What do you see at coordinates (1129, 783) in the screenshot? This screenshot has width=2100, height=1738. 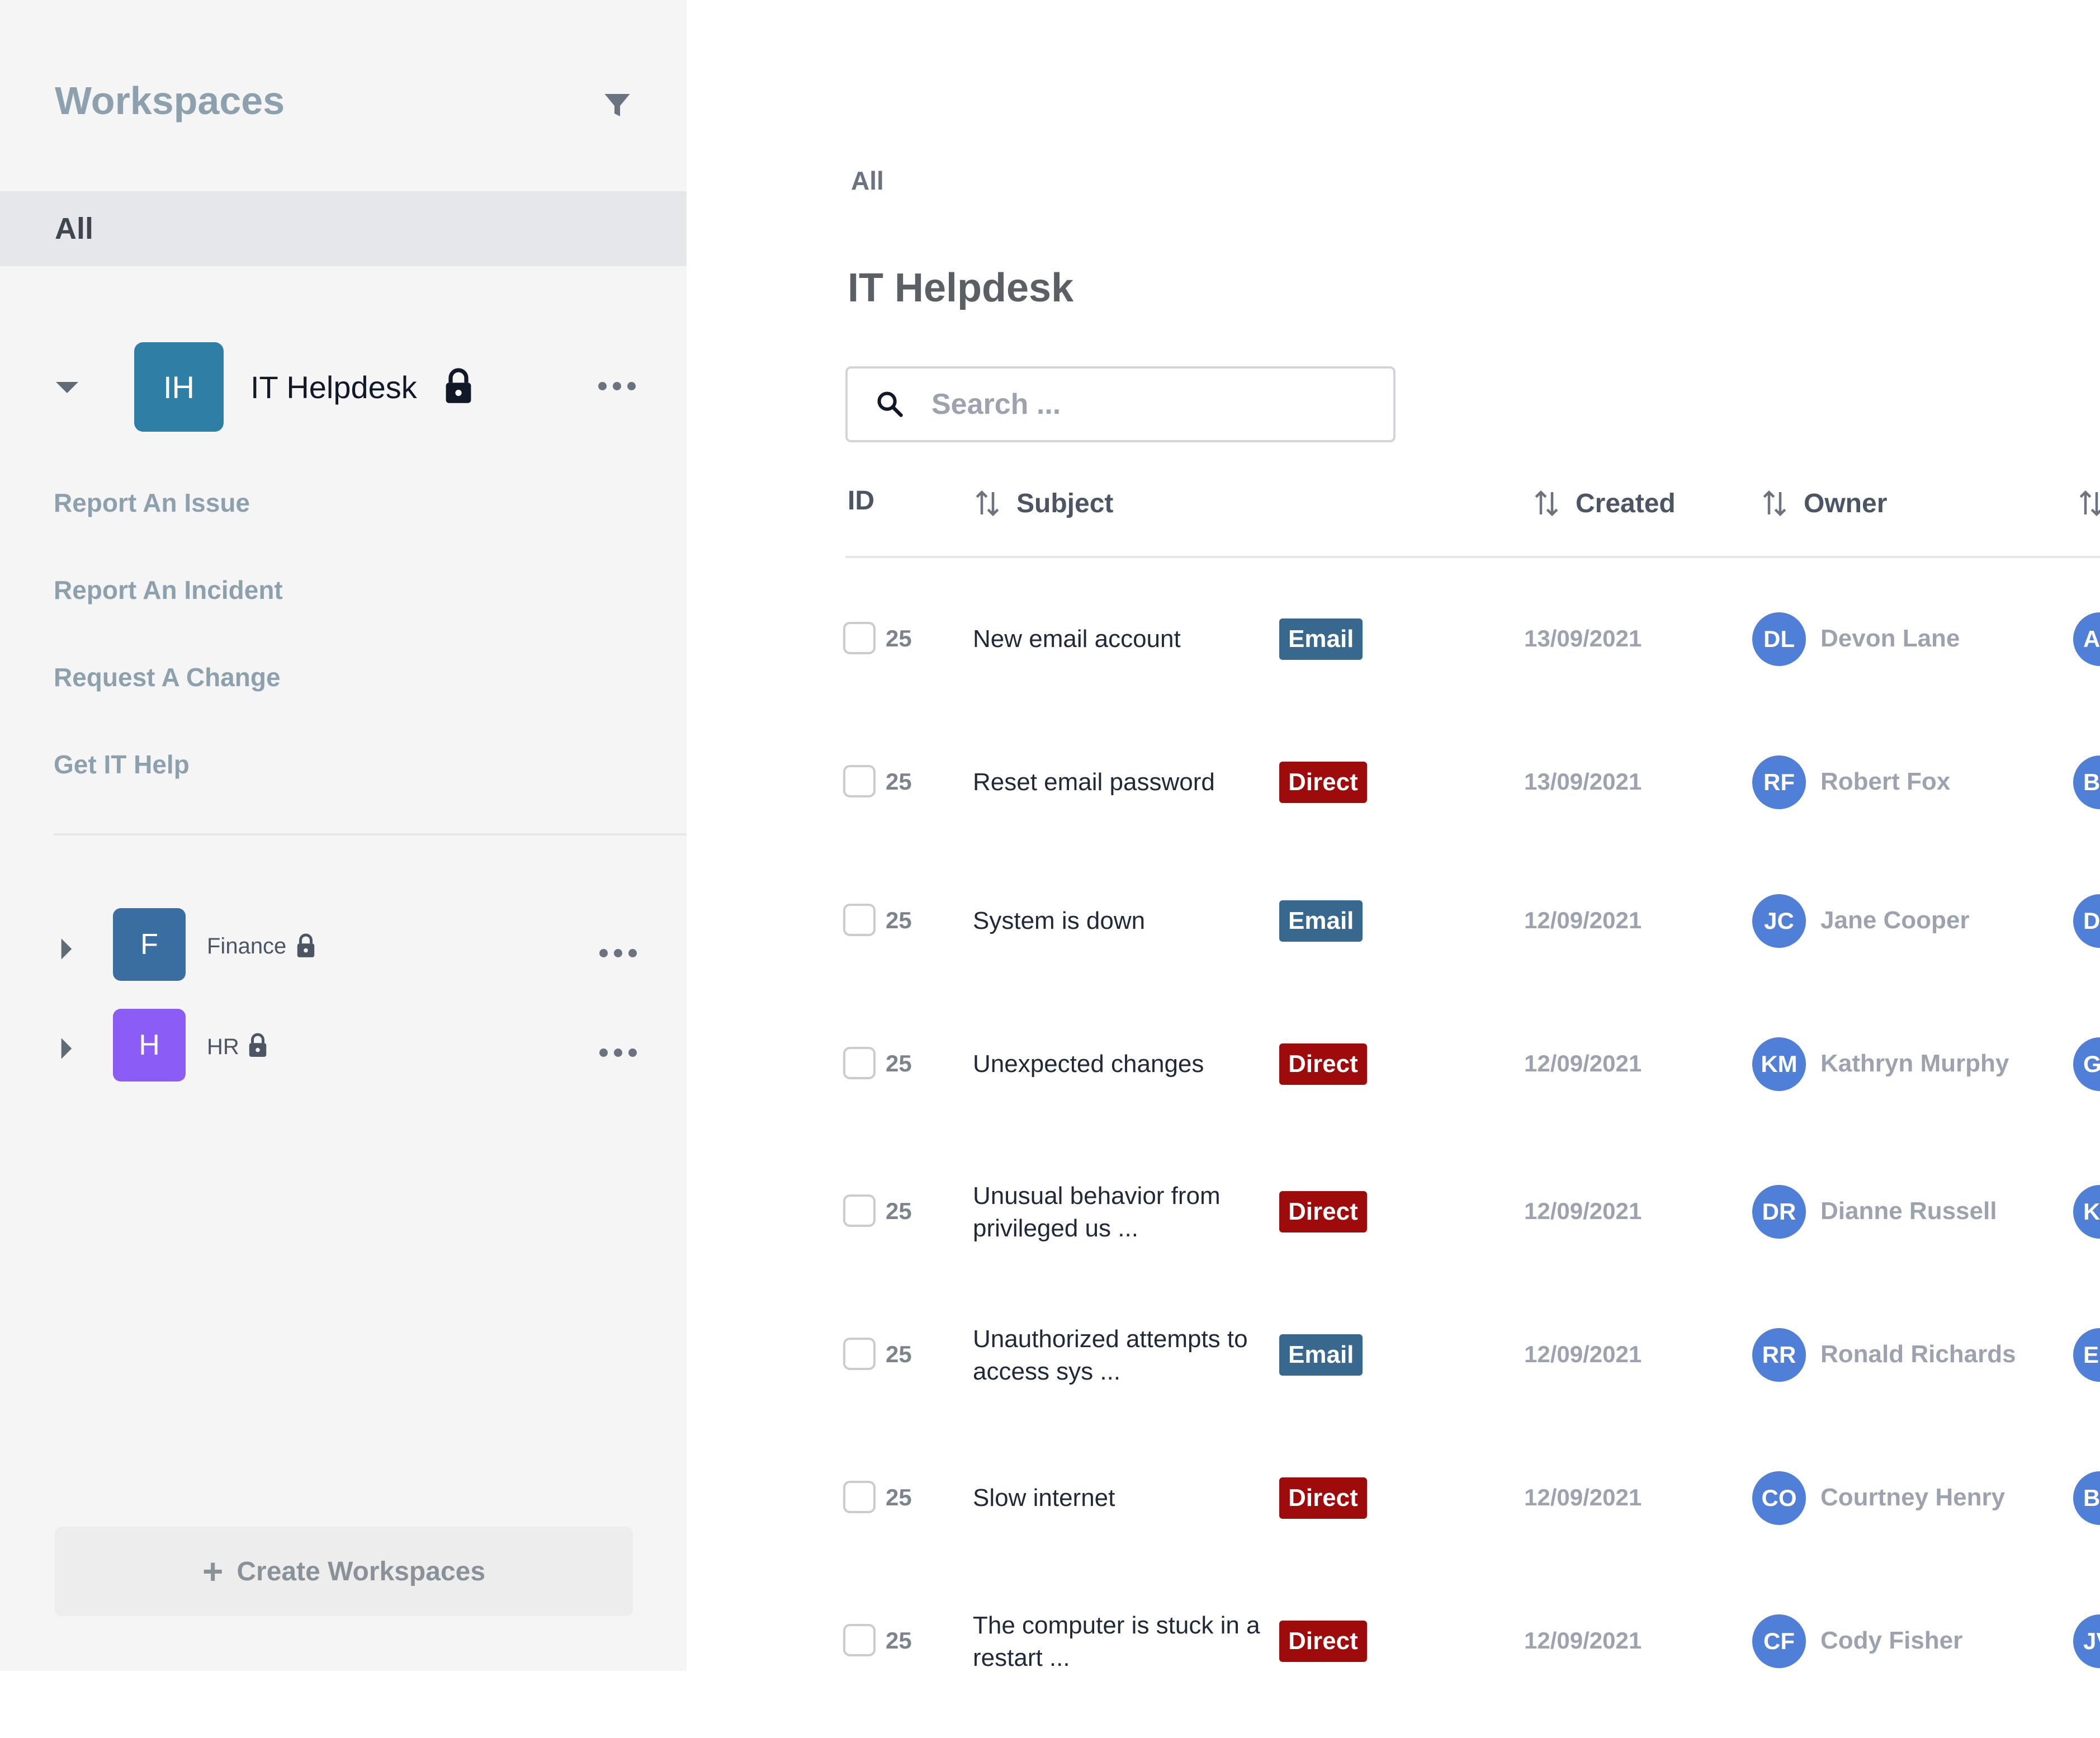 I see `row-subject: Reset email password` at bounding box center [1129, 783].